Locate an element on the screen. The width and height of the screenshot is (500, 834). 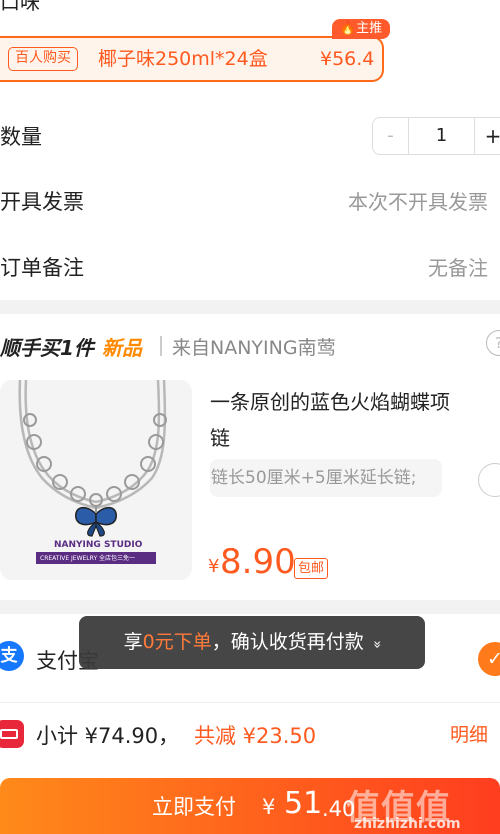
coupon-icon is located at coordinates (12, 734).